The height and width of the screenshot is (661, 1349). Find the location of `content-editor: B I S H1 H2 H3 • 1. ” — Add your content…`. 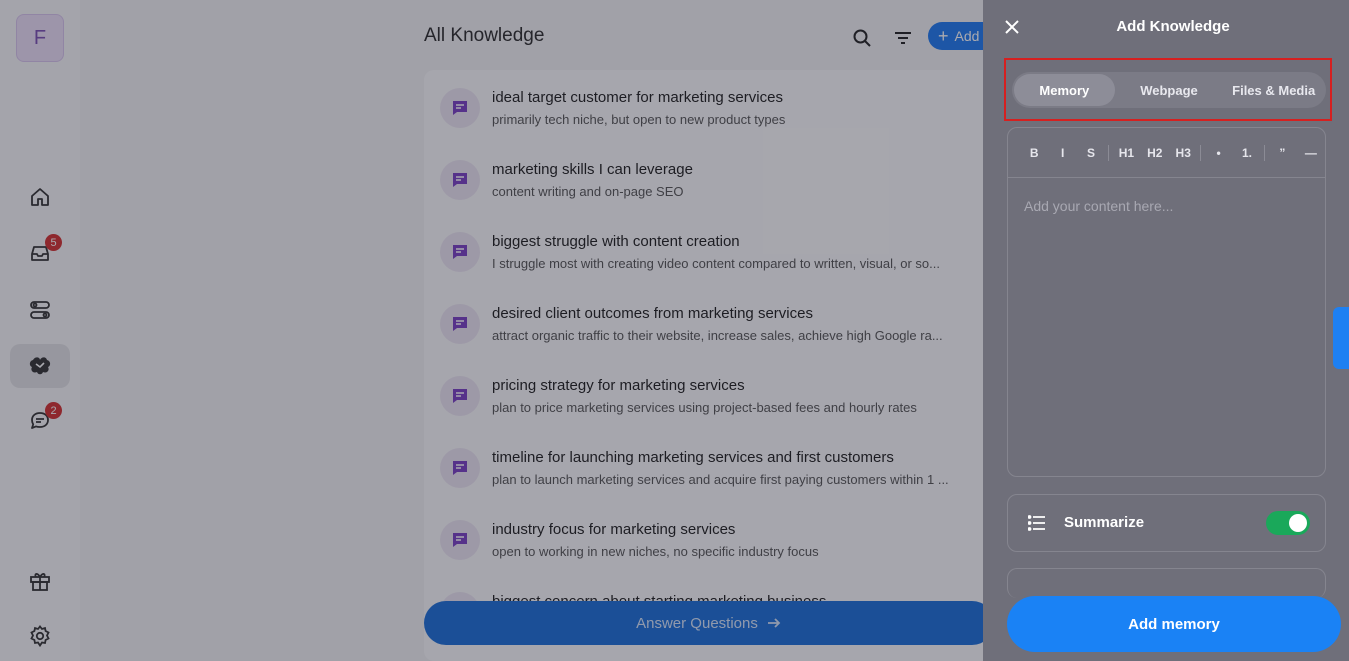

content-editor: B I S H1 H2 H3 • 1. ” — Add your content… is located at coordinates (1166, 302).